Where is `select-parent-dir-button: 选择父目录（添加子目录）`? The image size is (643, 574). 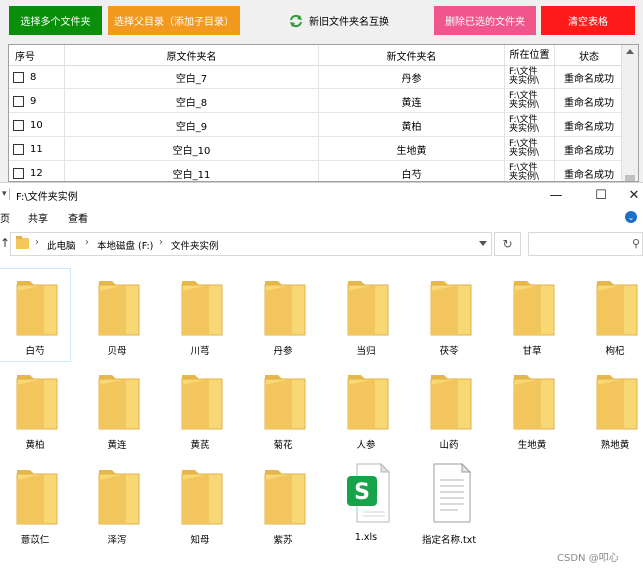 select-parent-dir-button: 选择父目录（添加子目录） is located at coordinates (174, 20).